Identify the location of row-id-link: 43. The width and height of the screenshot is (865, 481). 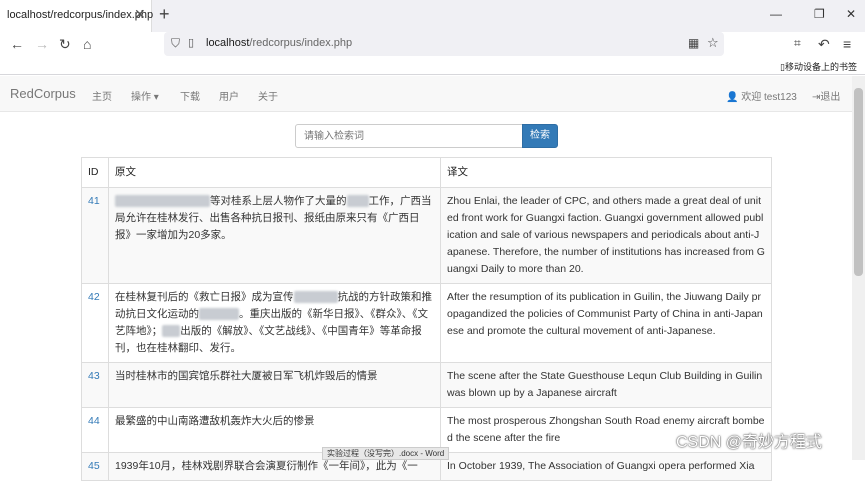
(95, 385).